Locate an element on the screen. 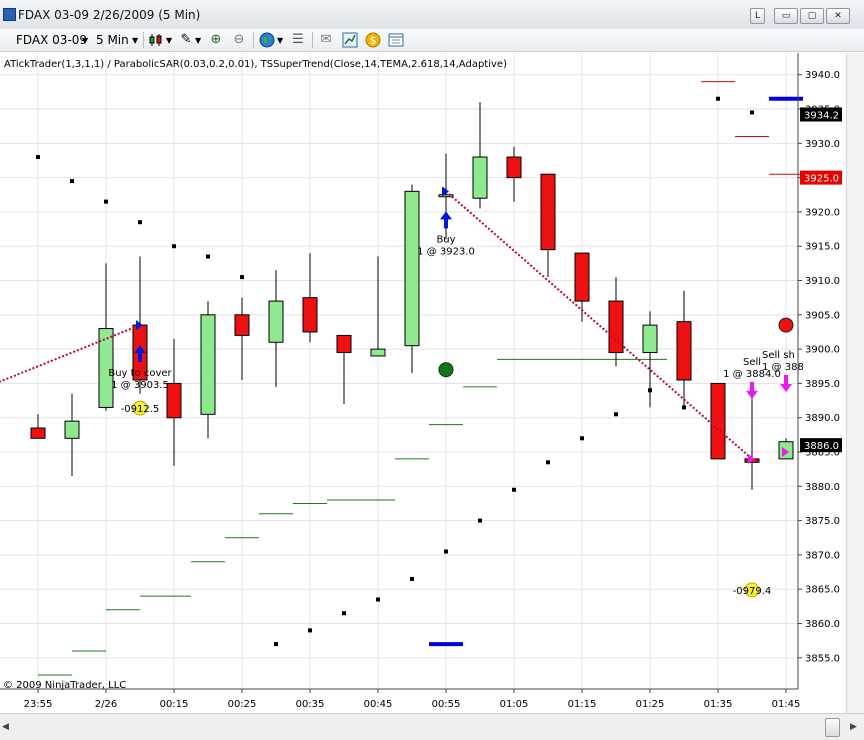 This screenshot has height=740, width=864. x-tick-label: 23:55 is located at coordinates (38, 704).